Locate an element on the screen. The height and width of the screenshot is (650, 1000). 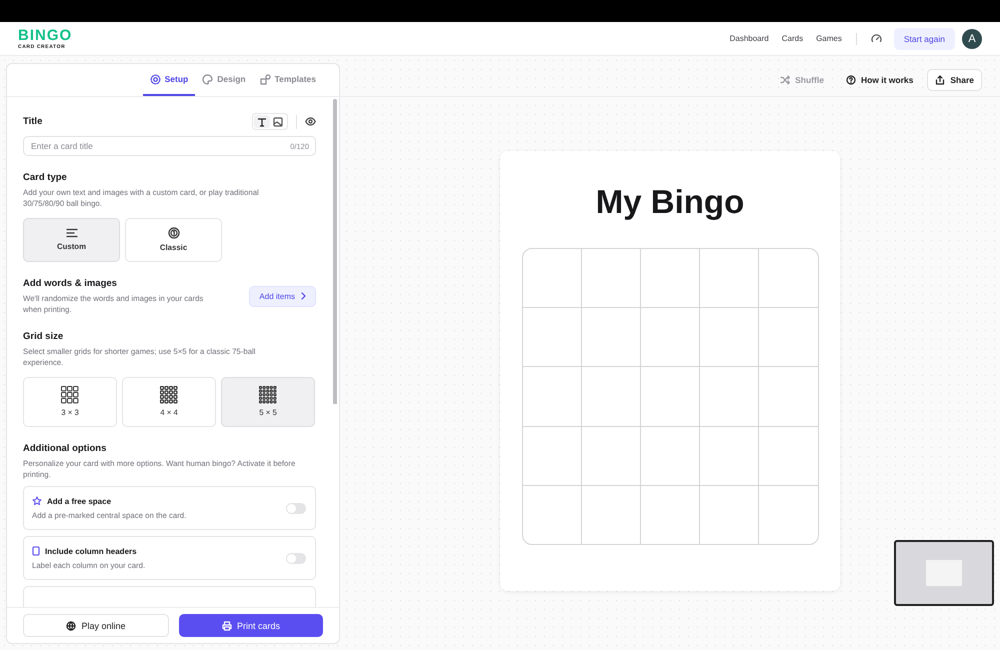
section-heading: Title is located at coordinates (32, 121).